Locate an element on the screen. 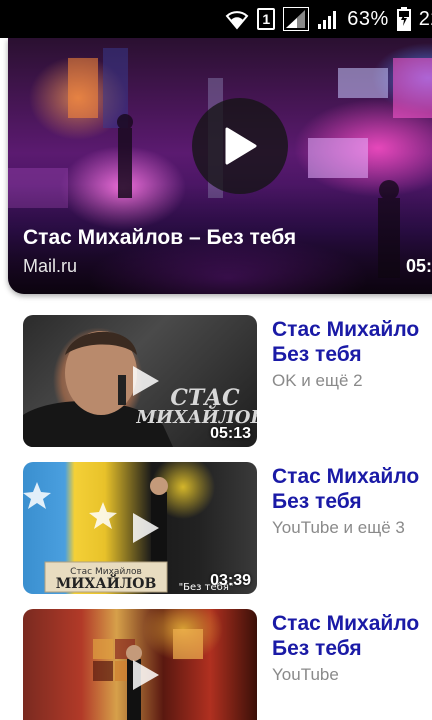  signal-icon-sim1 is located at coordinates (296, 19).